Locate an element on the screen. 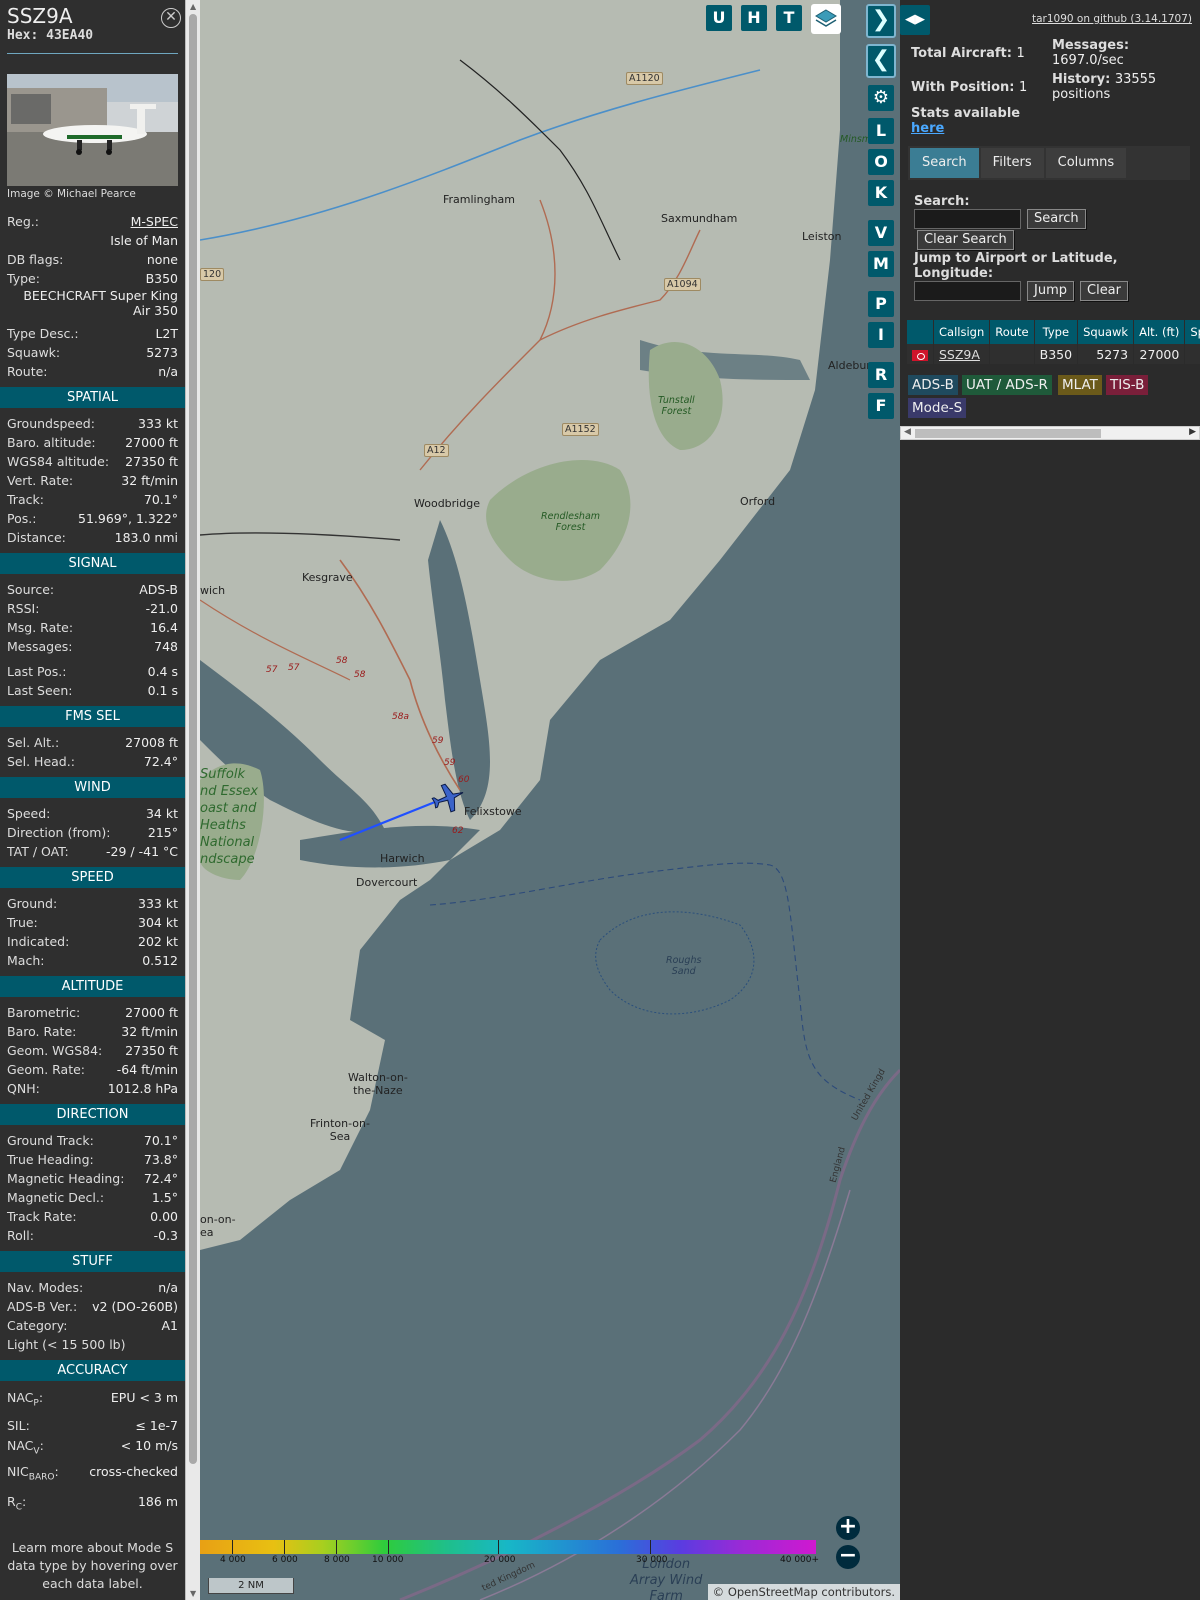 This screenshot has height=1600, width=1200. callsign-cell: SSZ9A is located at coordinates (962, 354).